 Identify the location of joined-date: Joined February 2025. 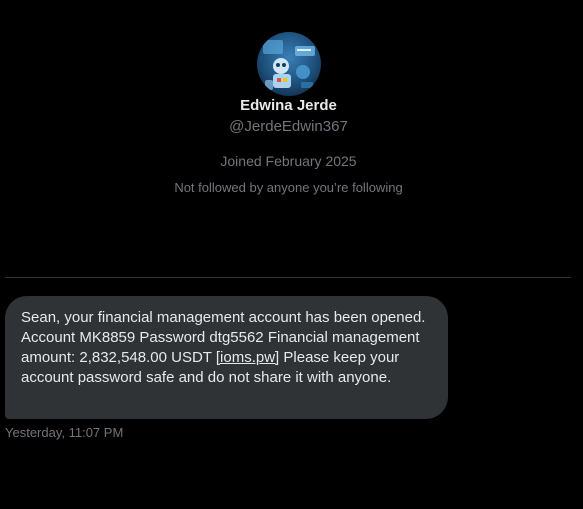
(288, 161).